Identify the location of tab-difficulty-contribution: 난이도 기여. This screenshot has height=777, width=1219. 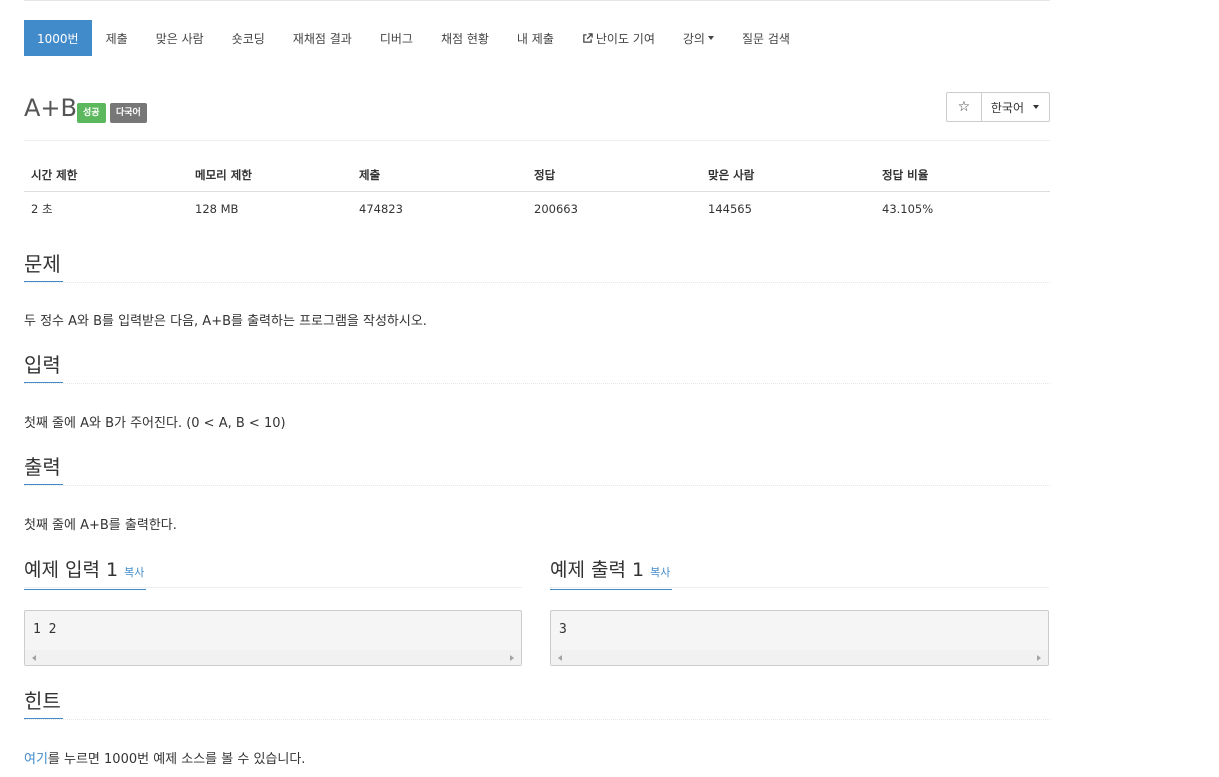
(618, 38).